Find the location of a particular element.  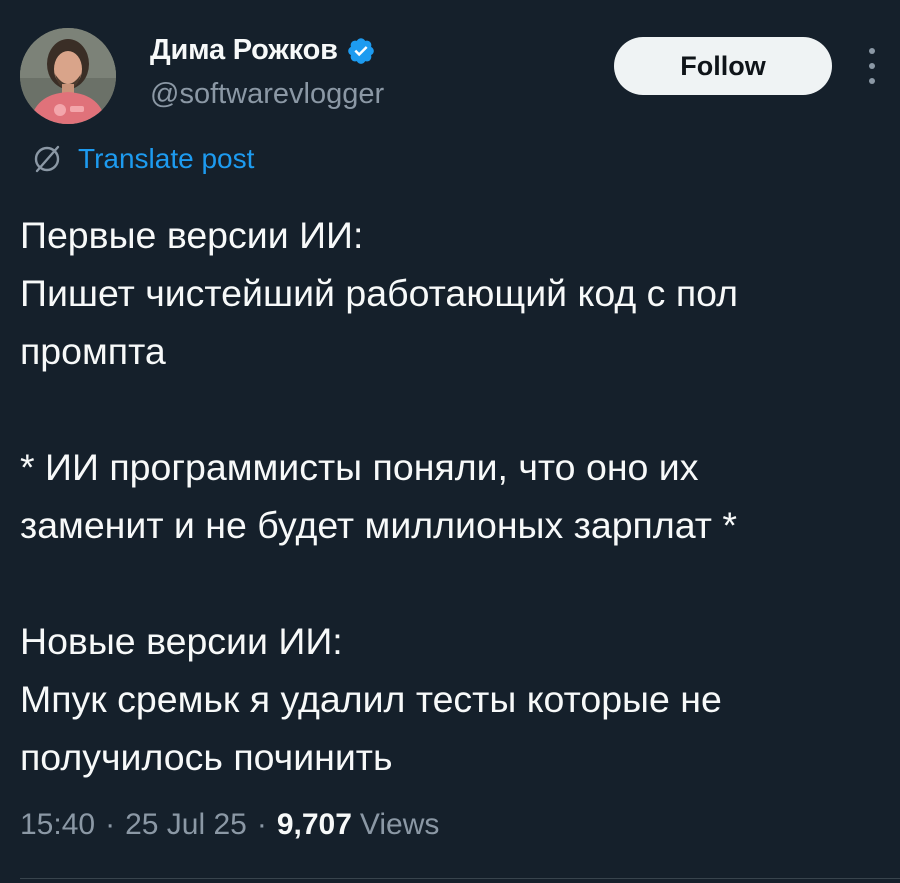

author-name-row: Дима Рожков is located at coordinates (263, 50).